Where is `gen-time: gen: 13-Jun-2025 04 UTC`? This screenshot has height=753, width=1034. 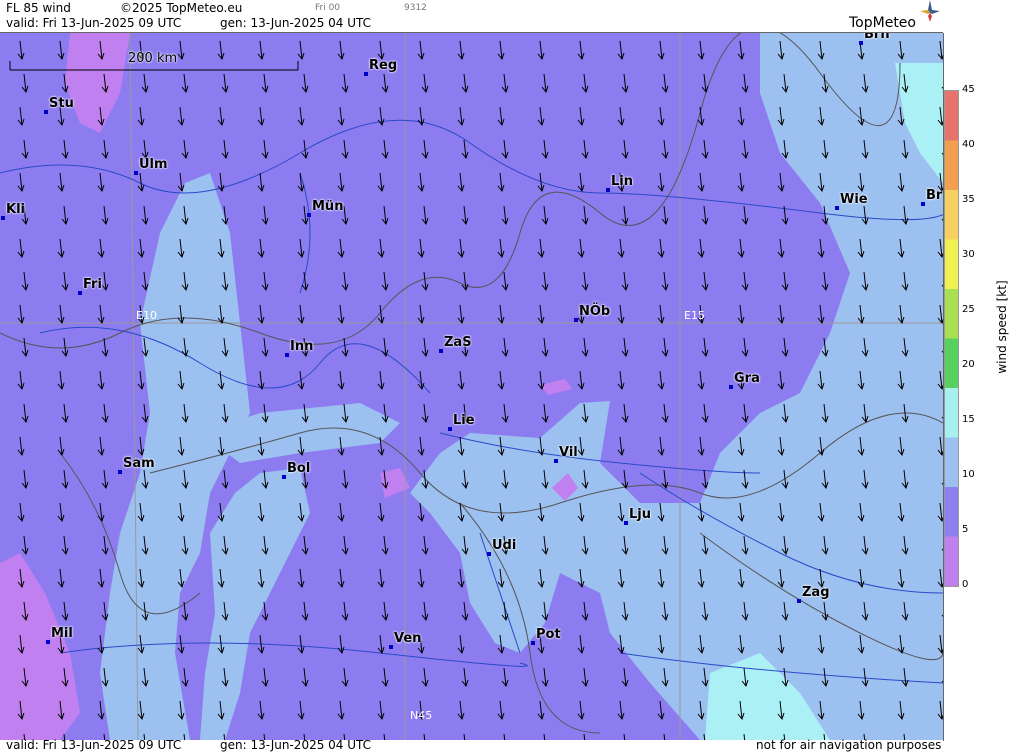
gen-time: gen: 13-Jun-2025 04 UTC is located at coordinates (296, 23).